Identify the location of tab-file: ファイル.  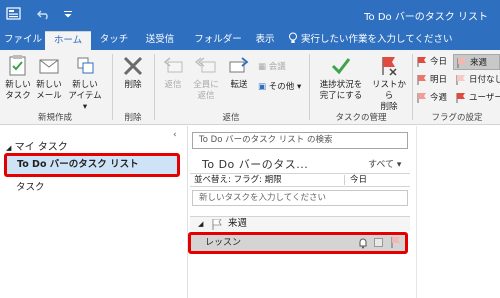
(23, 40).